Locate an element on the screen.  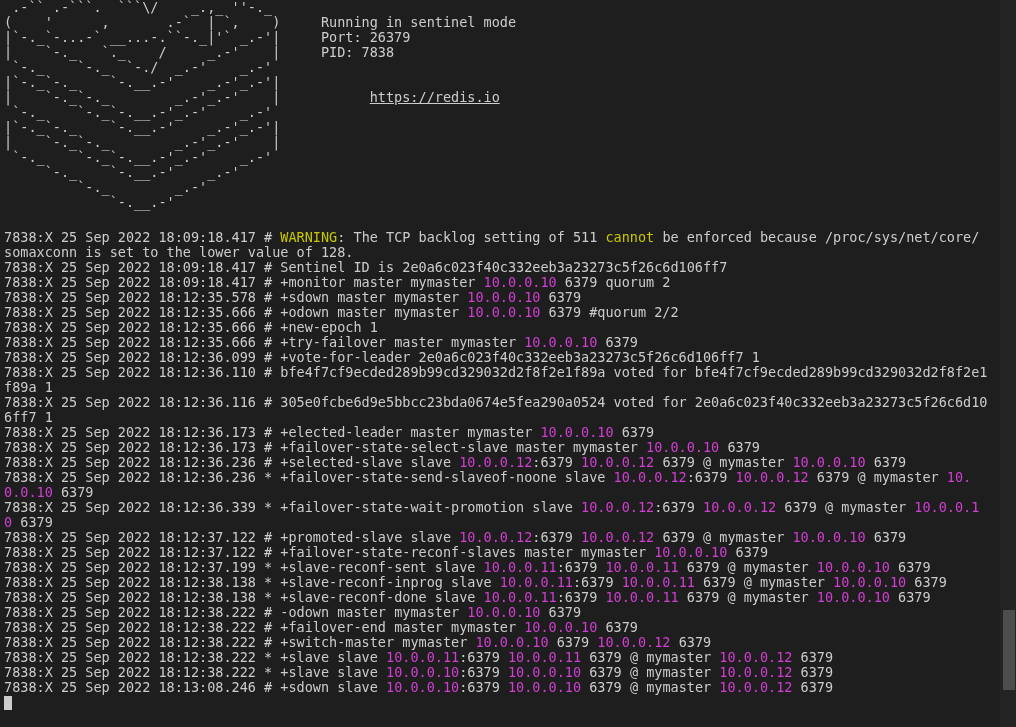
ascii-logo: .-`` .-```. ```\/ _.,_ ''-._ ( ' , .-` | `, ) |`-._`-...-` __...-.``-._|'` _.-'| | `-._ `._ / _.-' | `-._ `-._ `-./ _.-' _.-' |`-._`-._ `-.__.-' _.-'_.-'| | `-._`-._ _.-'_.-' | `-._ `-._`-.__.-'_.-' _.-' |`-._`-._ `-.__.-' _.-'_.-'| | `-._`-._ _.-'_.-' | `-._ `-._`-.__.-'_.-' _.-' `-._ `-.__.-' _.-' `-._ _.-' `-.__.-' is located at coordinates (143, 105).